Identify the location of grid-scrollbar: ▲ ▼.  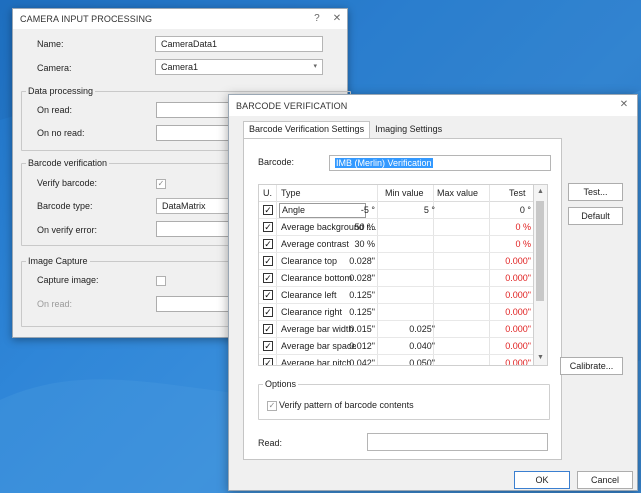
(541, 275).